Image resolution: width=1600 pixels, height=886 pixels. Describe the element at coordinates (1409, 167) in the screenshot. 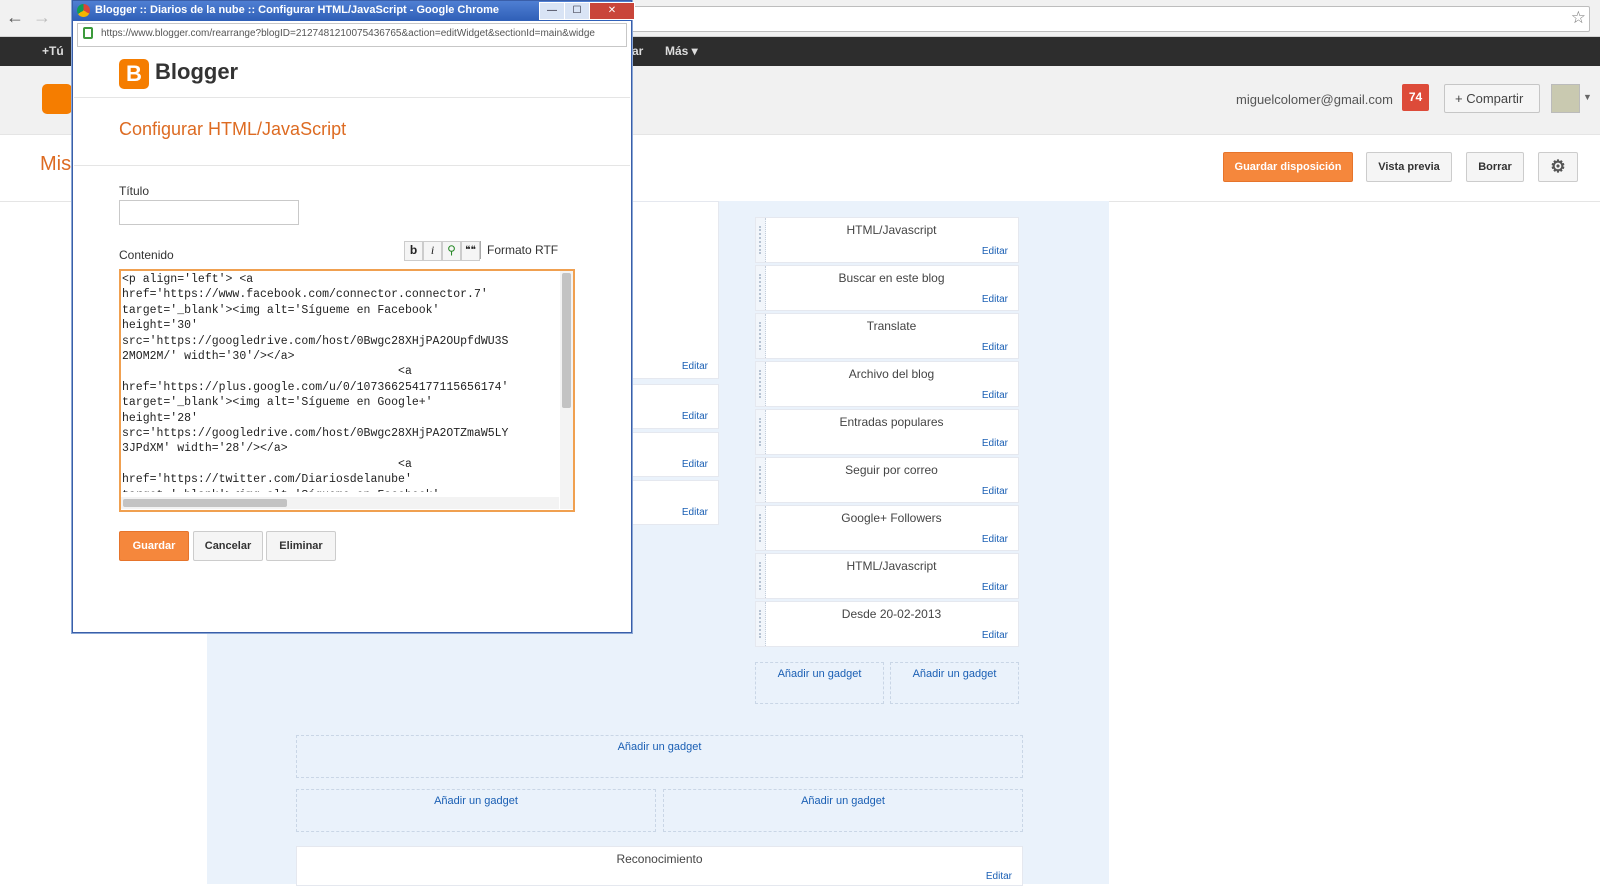

I see `preview-button: Vista previa` at that location.